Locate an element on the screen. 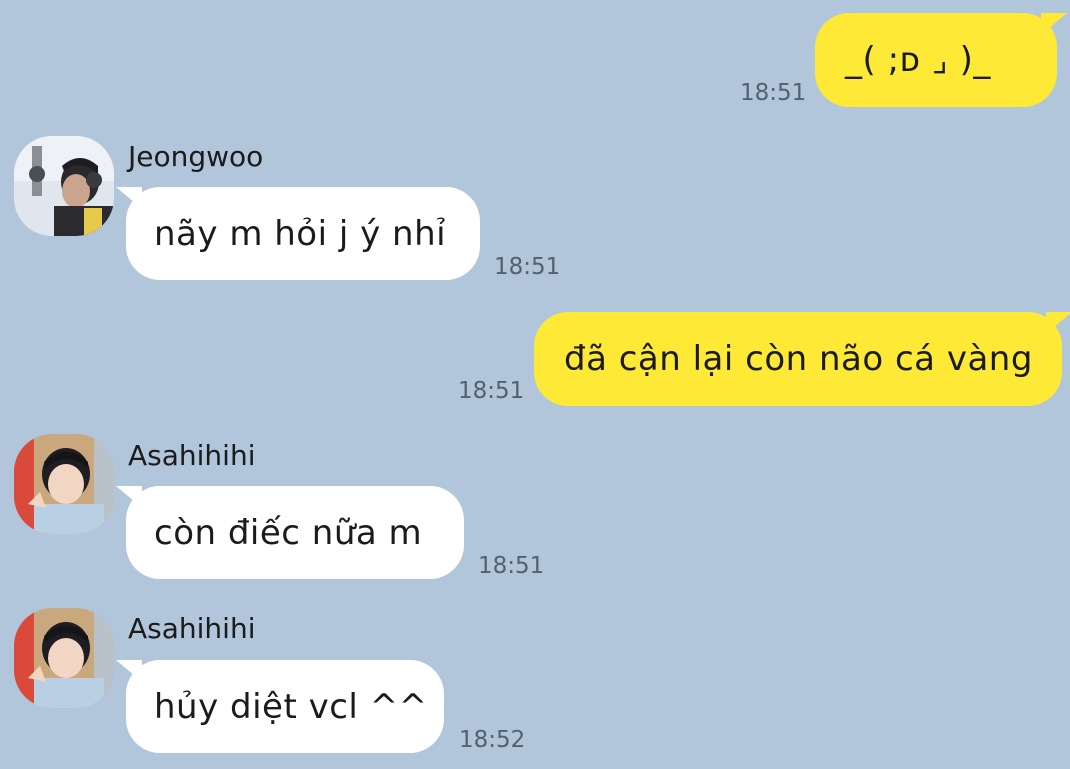  message-text: còn điếc nữa m is located at coordinates (288, 532).